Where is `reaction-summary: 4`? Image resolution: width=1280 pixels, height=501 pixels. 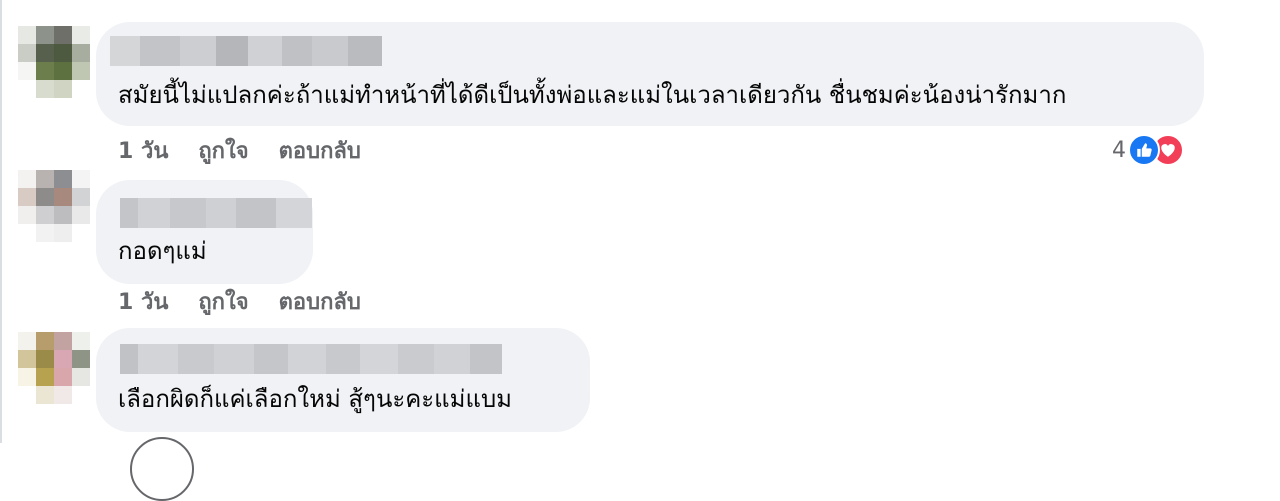 reaction-summary: 4 is located at coordinates (1148, 150).